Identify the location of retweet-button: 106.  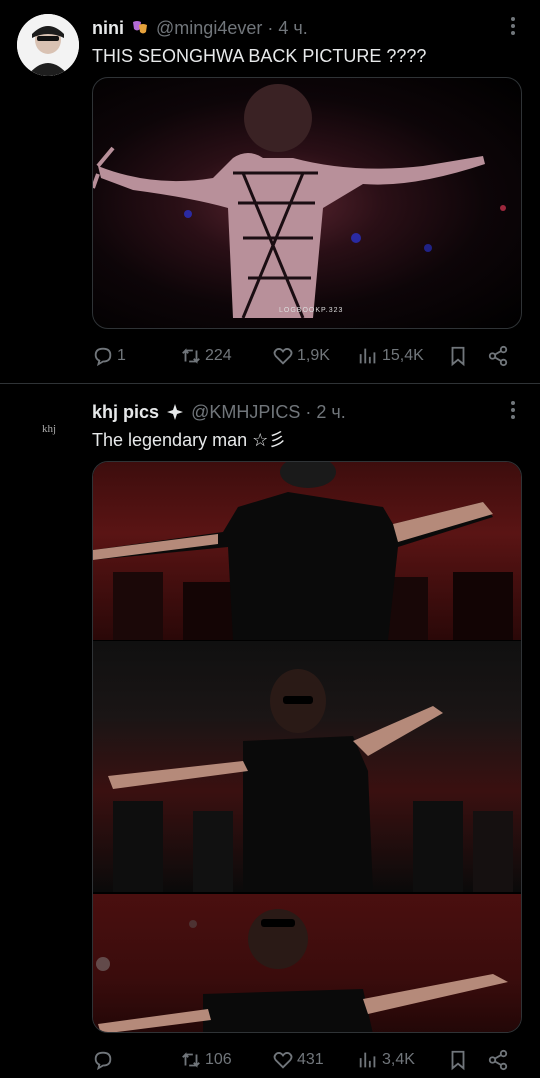
(206, 1060).